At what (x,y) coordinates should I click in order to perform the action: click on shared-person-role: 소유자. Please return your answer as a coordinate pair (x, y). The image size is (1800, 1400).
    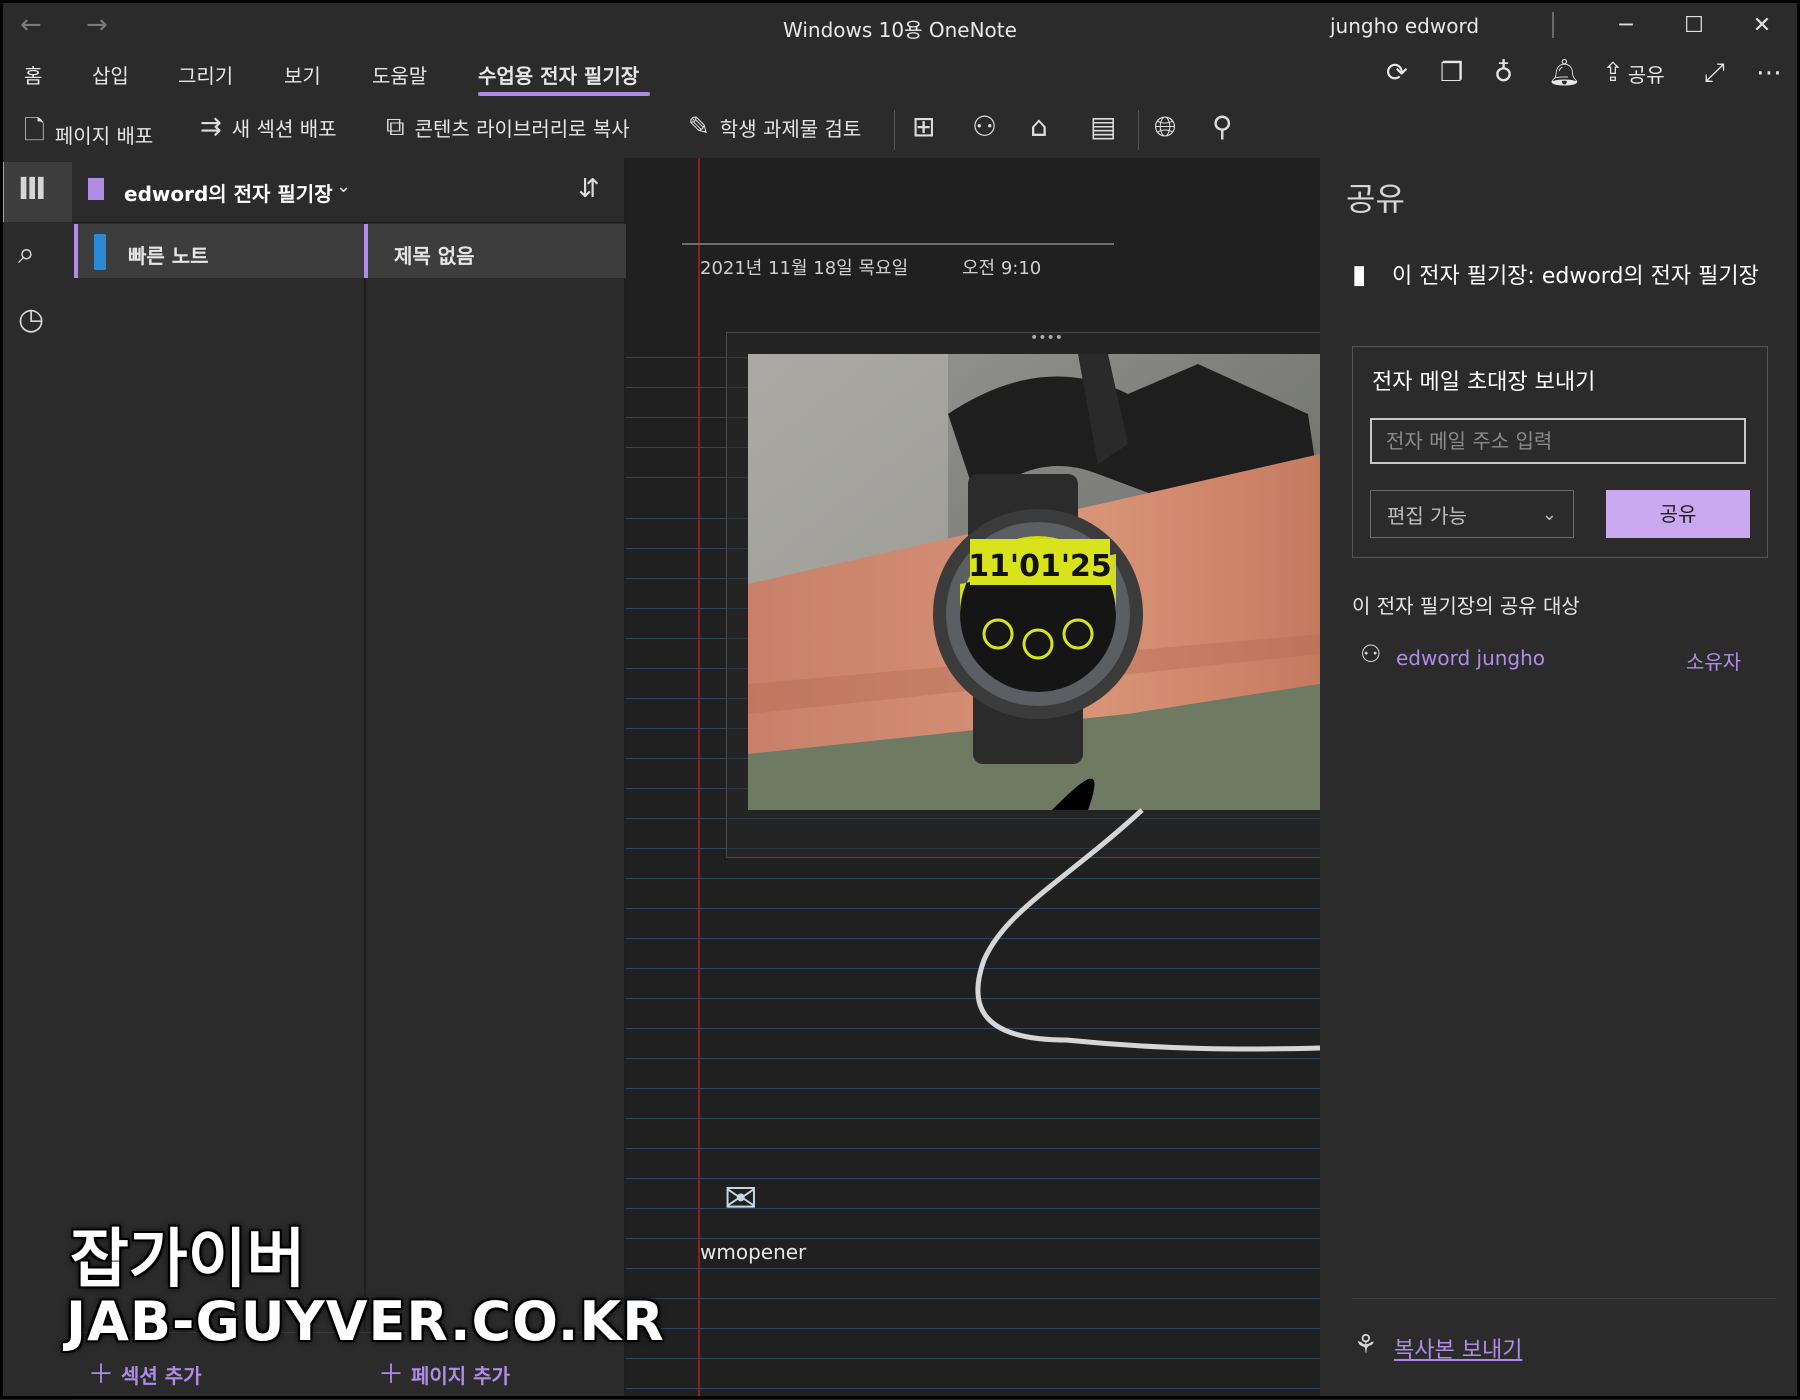
    Looking at the image, I should click on (1713, 660).